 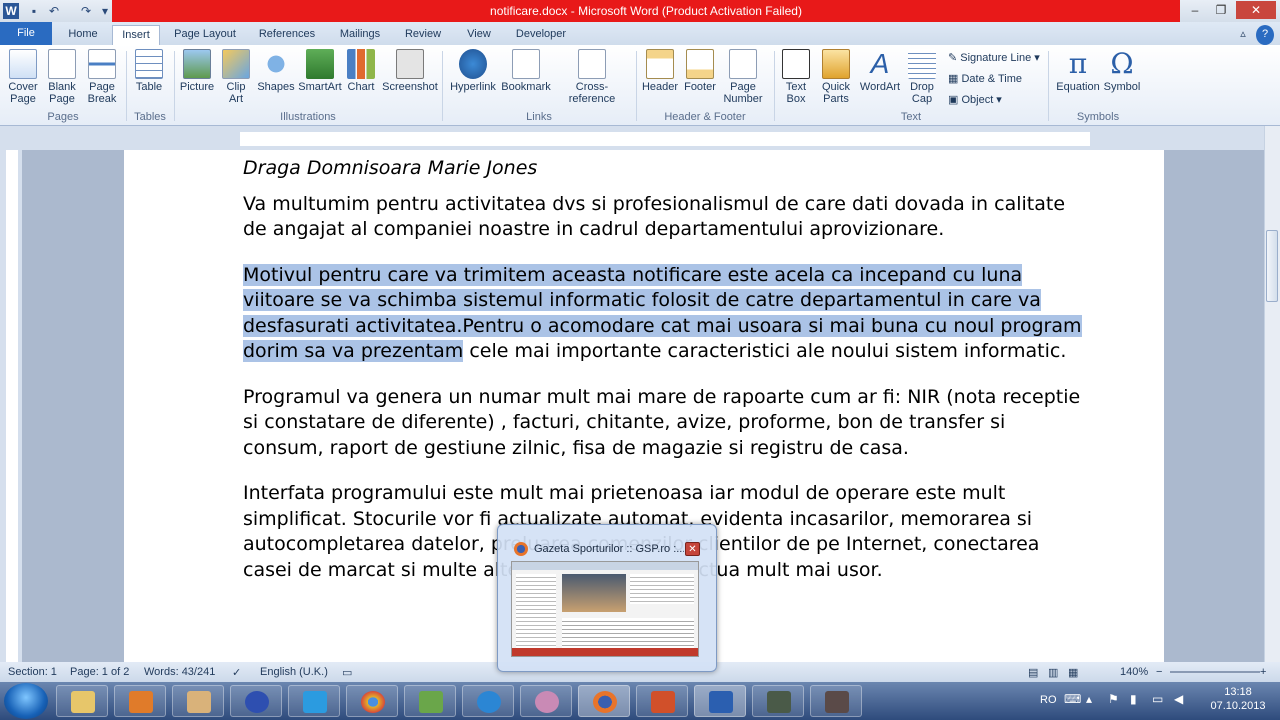 I want to click on word-taskbar-icon, so click(x=721, y=702).